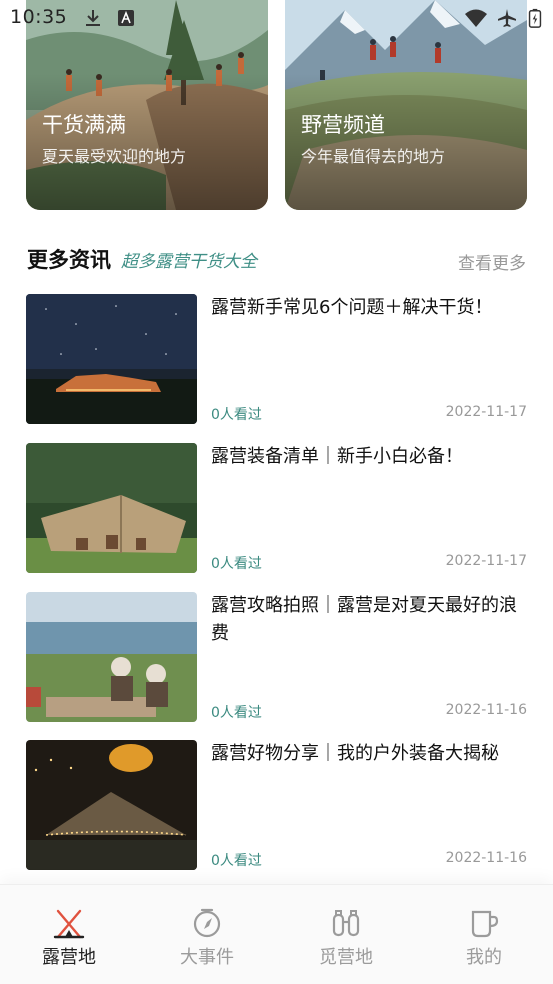 The height and width of the screenshot is (984, 553). I want to click on tab-campsite: 露营地, so click(69, 934).